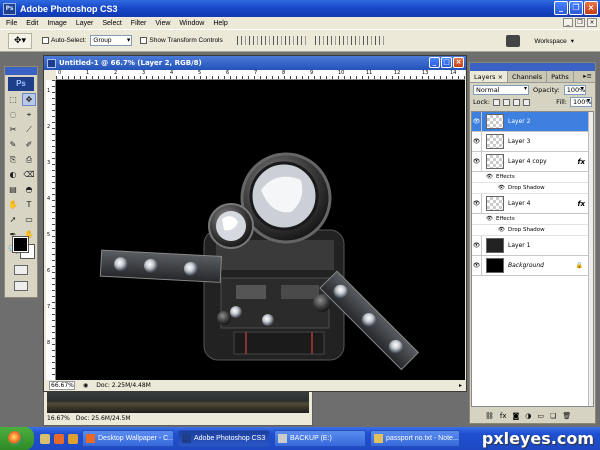 The width and height of the screenshot is (600, 450). What do you see at coordinates (29, 114) in the screenshot?
I see `magic-wand-tool-icon: ⌖` at bounding box center [29, 114].